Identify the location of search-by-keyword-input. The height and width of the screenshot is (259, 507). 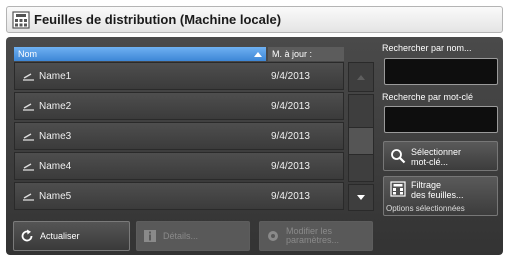
(441, 119).